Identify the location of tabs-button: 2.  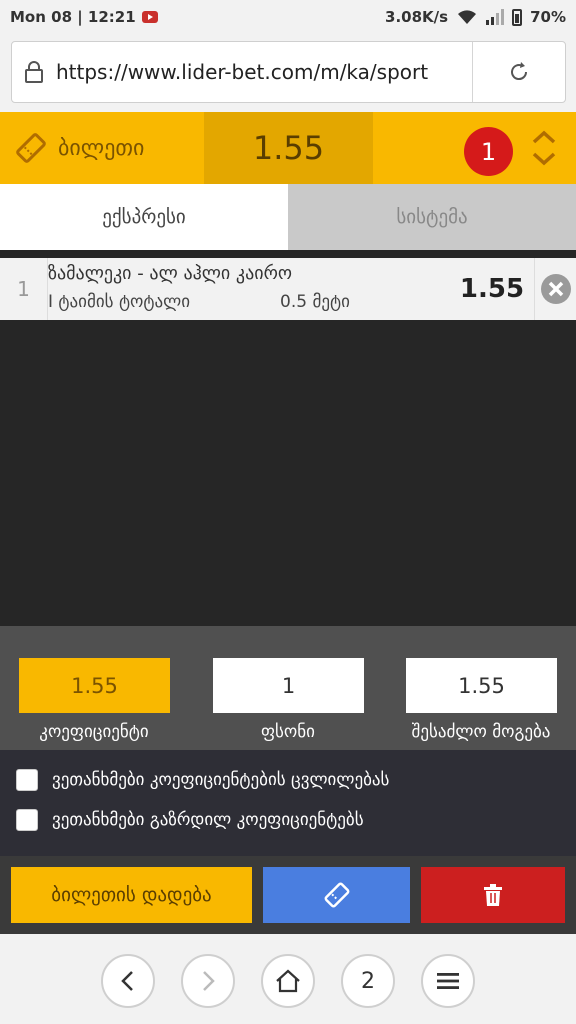
(368, 981).